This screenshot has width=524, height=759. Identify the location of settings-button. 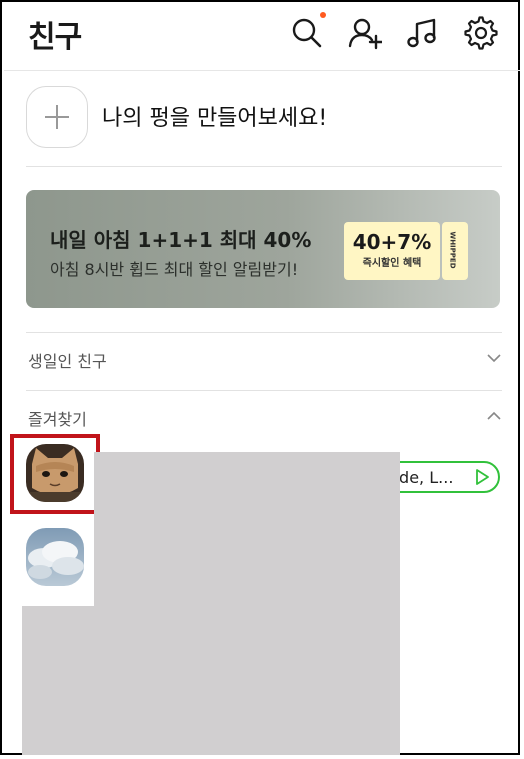
(481, 33).